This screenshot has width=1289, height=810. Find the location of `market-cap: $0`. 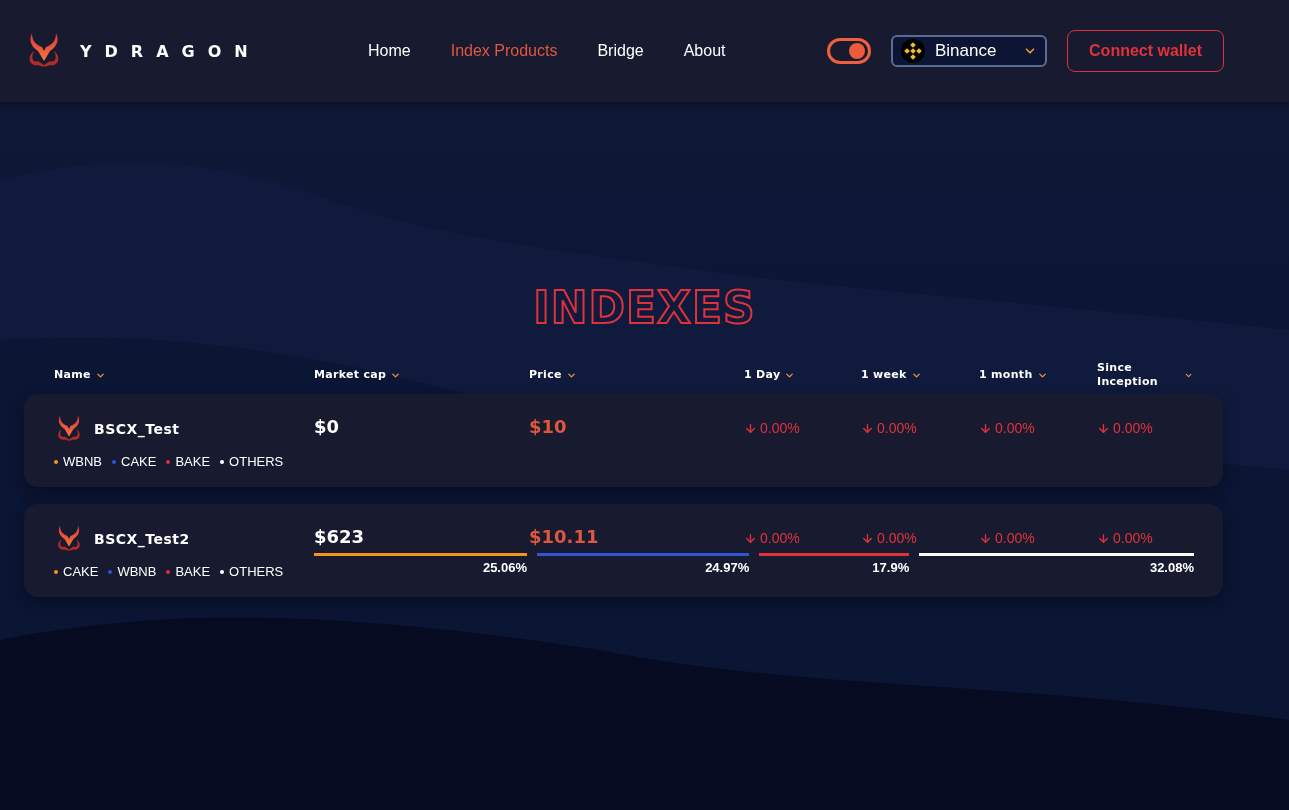

market-cap: $0 is located at coordinates (327, 426).